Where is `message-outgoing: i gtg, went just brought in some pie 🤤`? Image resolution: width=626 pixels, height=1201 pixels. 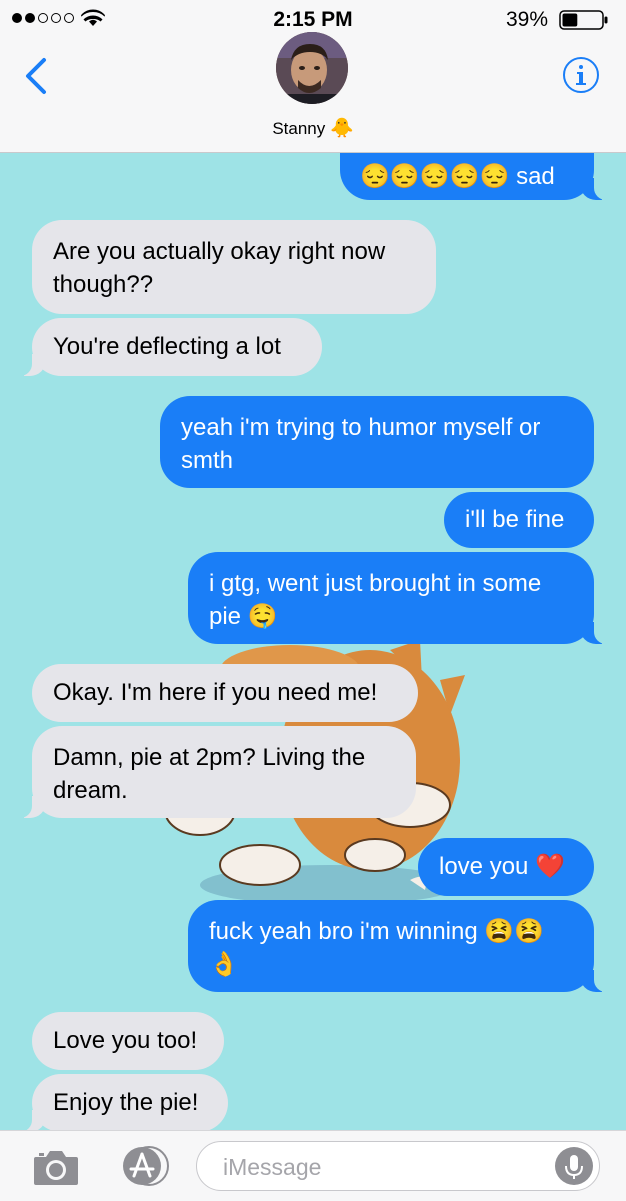
message-outgoing: i gtg, went just brought in some pie 🤤 is located at coordinates (401, 598).